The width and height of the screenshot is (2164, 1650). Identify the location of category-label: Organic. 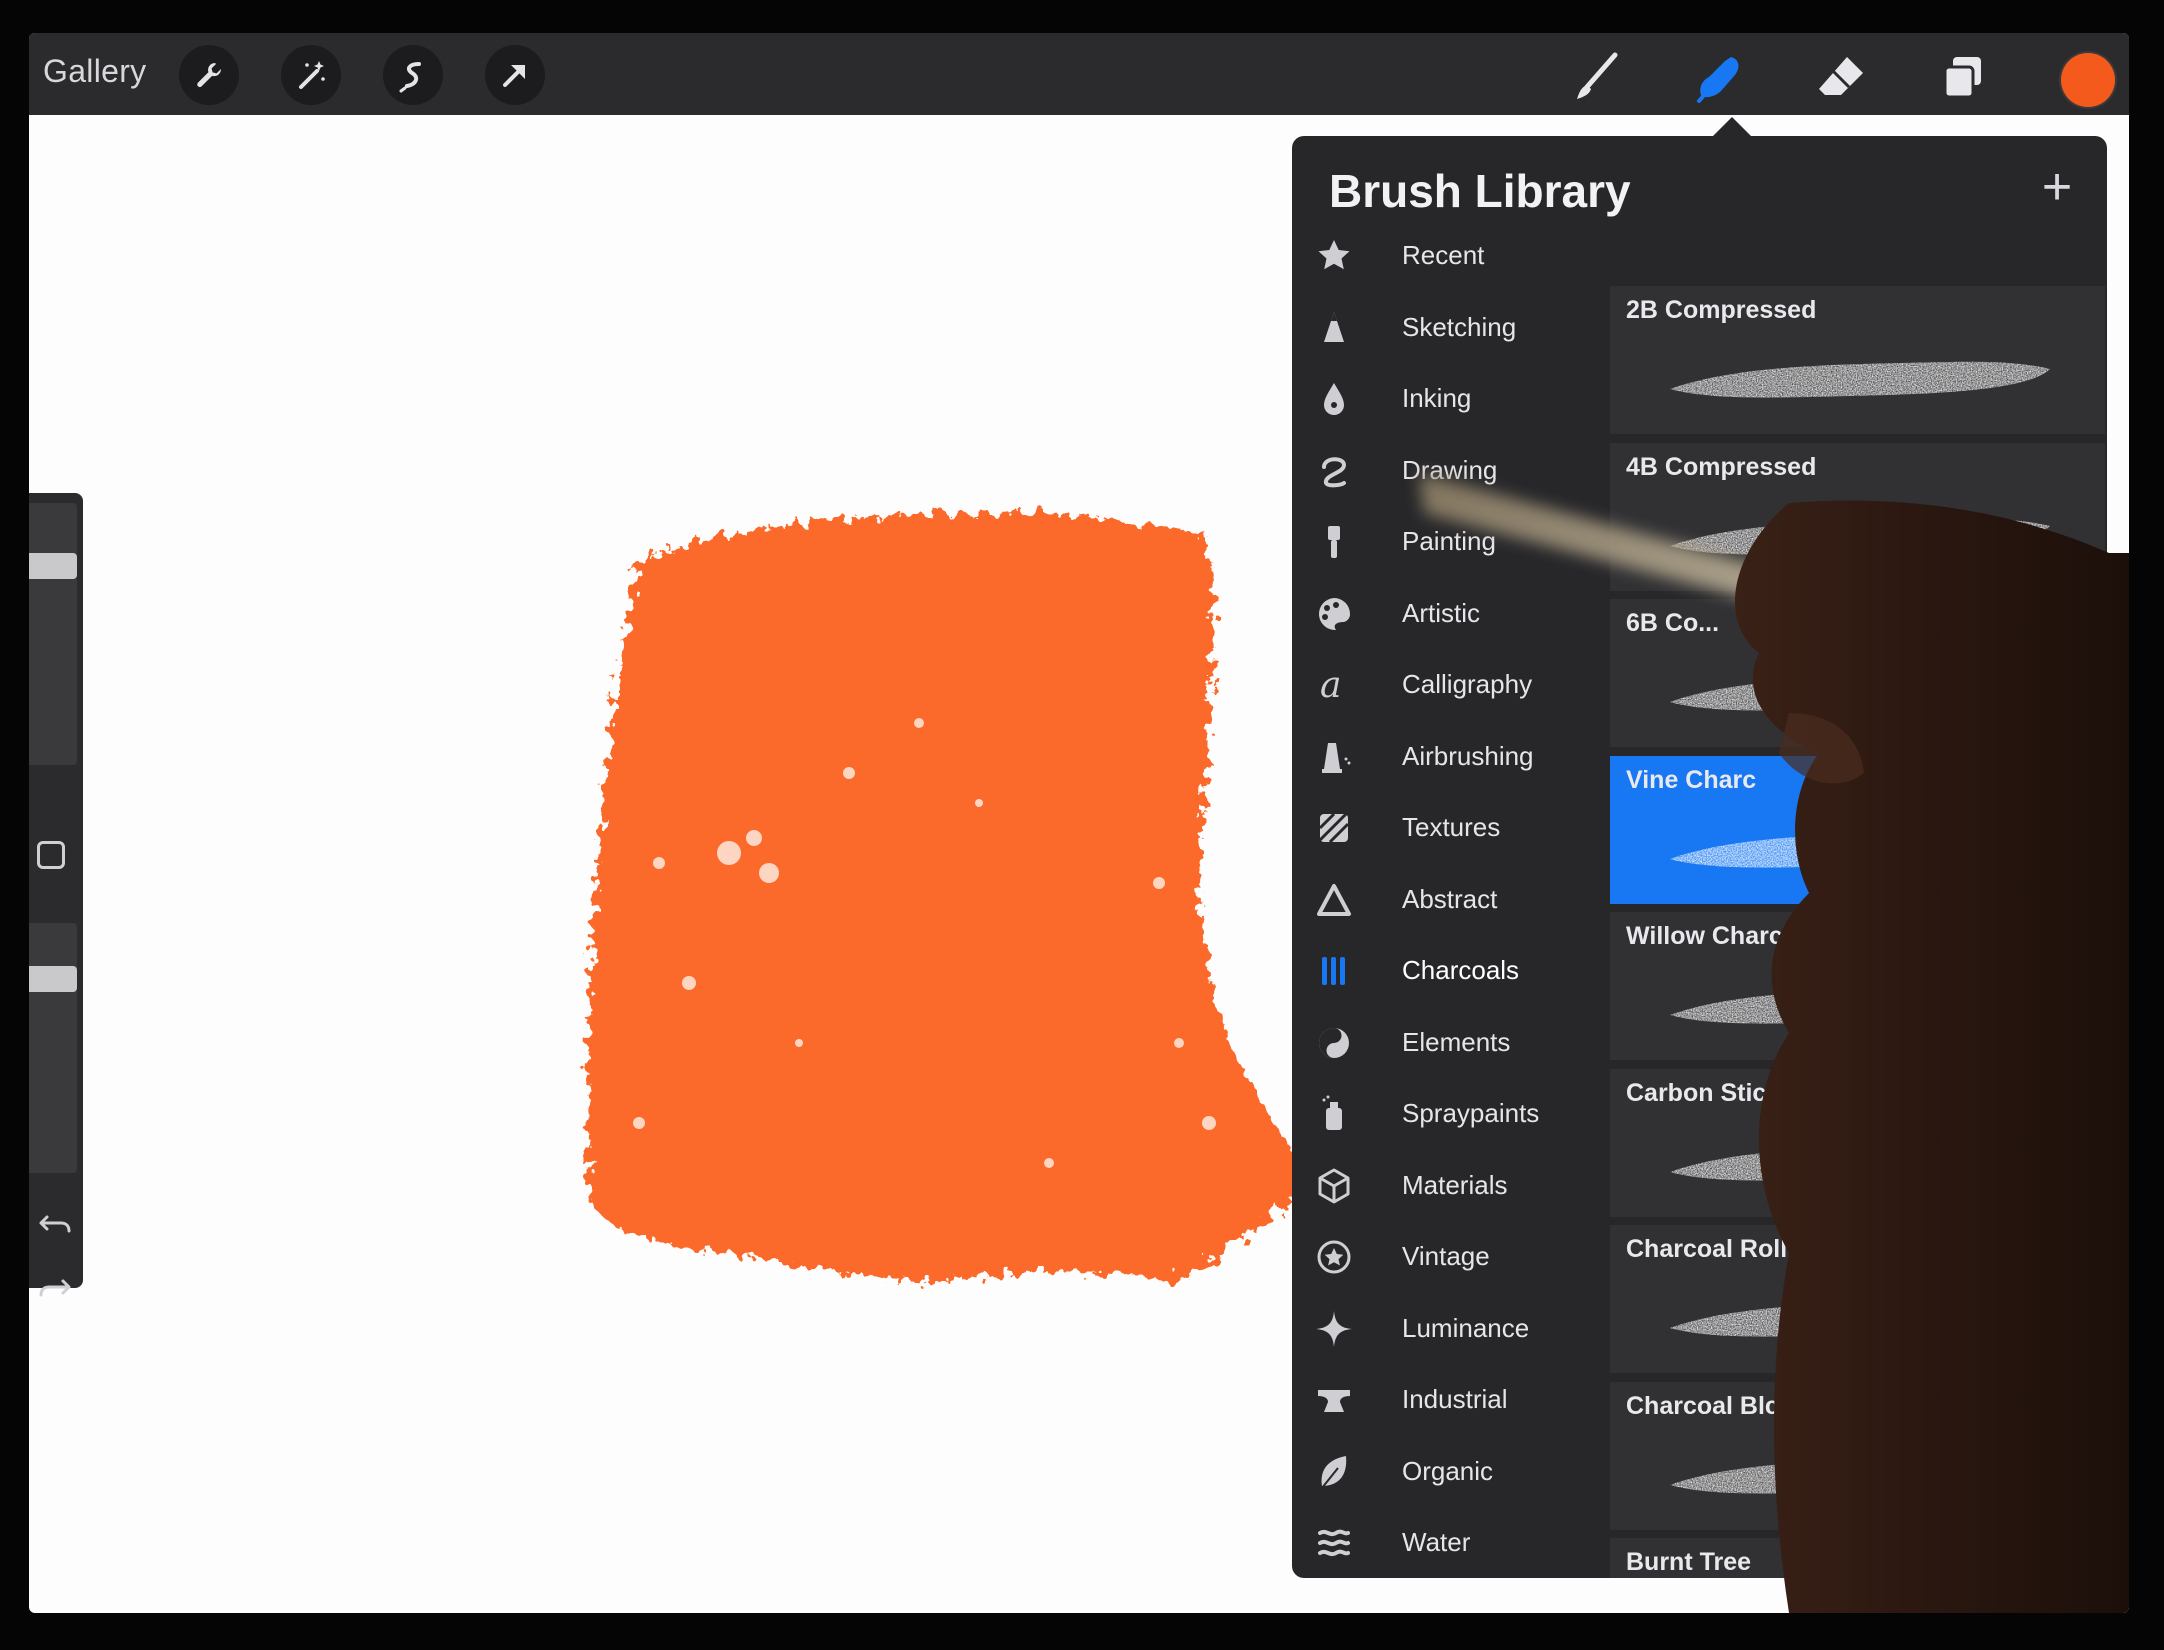
(1448, 1470).